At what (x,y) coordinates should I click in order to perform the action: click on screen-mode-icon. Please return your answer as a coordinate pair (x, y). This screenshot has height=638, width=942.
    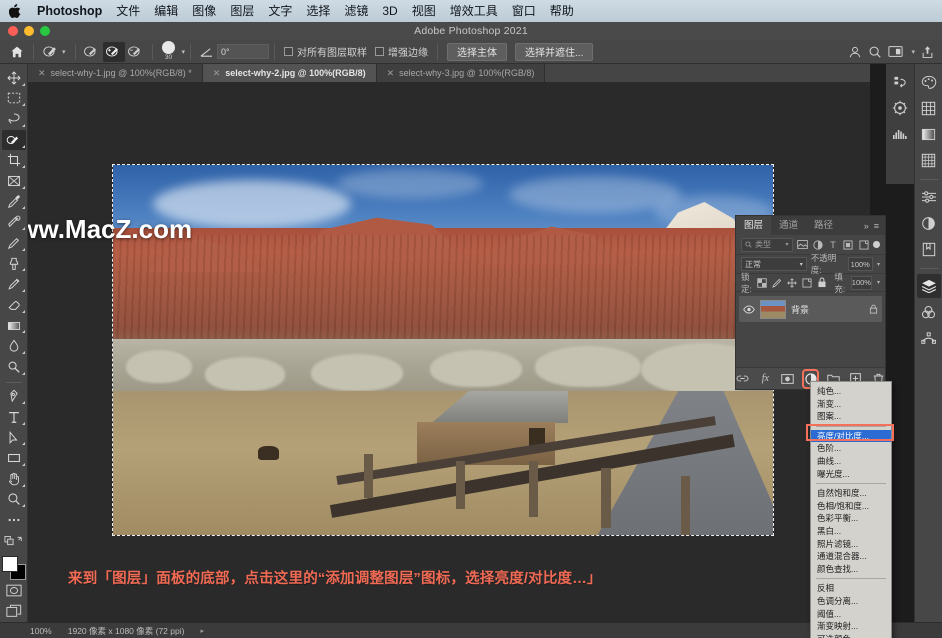
    Looking at the image, I should click on (14, 611).